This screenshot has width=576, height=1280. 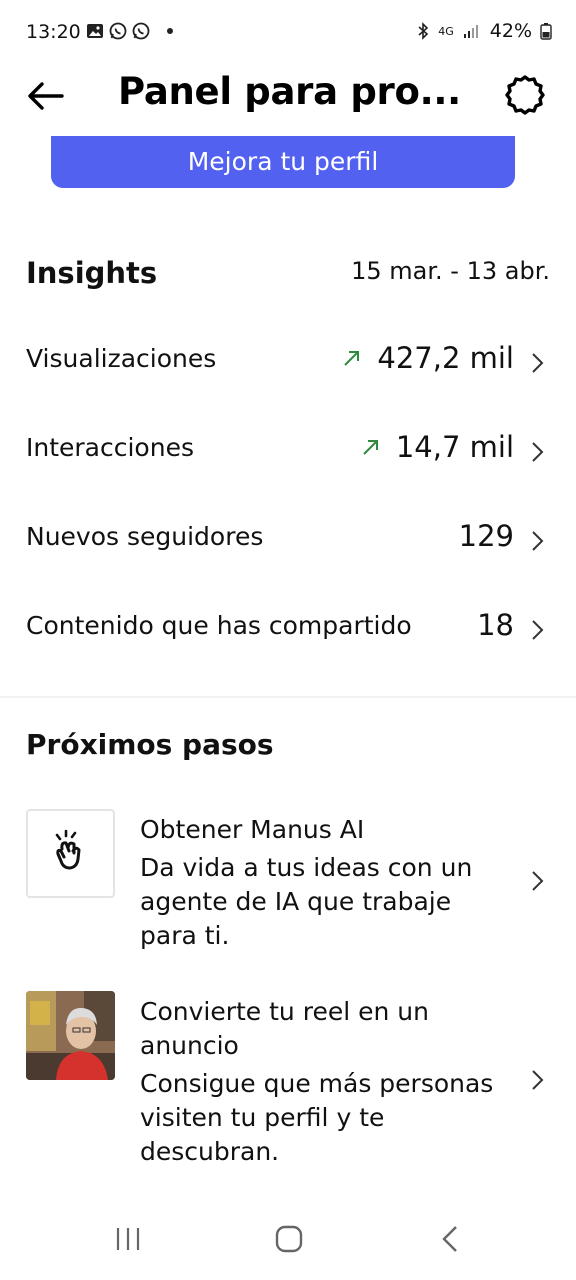 What do you see at coordinates (288, 541) in the screenshot?
I see `metric-row-new-followers: Nuevos seguidores 129` at bounding box center [288, 541].